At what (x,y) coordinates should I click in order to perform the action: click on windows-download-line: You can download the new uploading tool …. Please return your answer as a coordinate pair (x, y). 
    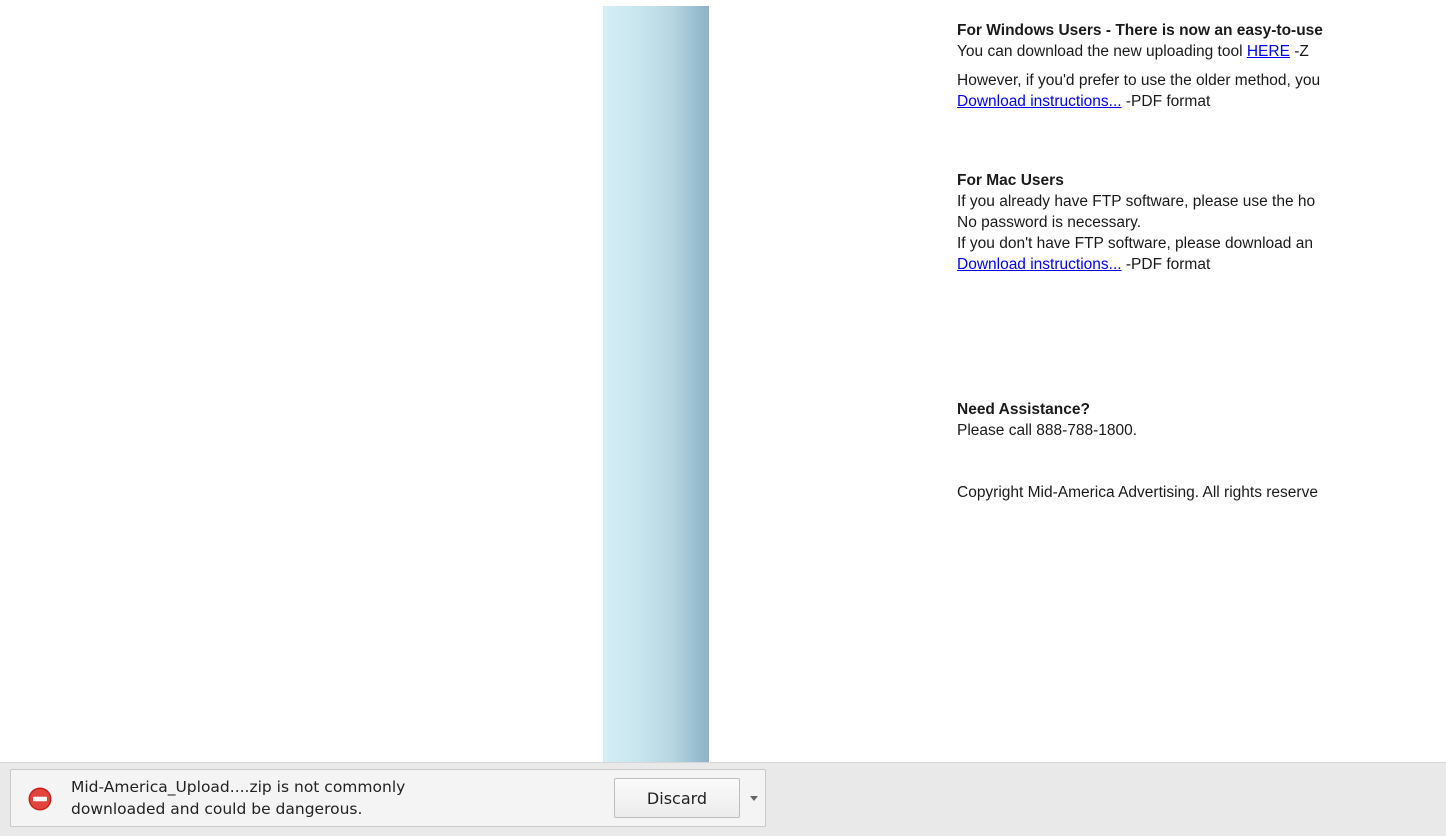
    Looking at the image, I should click on (1140, 51).